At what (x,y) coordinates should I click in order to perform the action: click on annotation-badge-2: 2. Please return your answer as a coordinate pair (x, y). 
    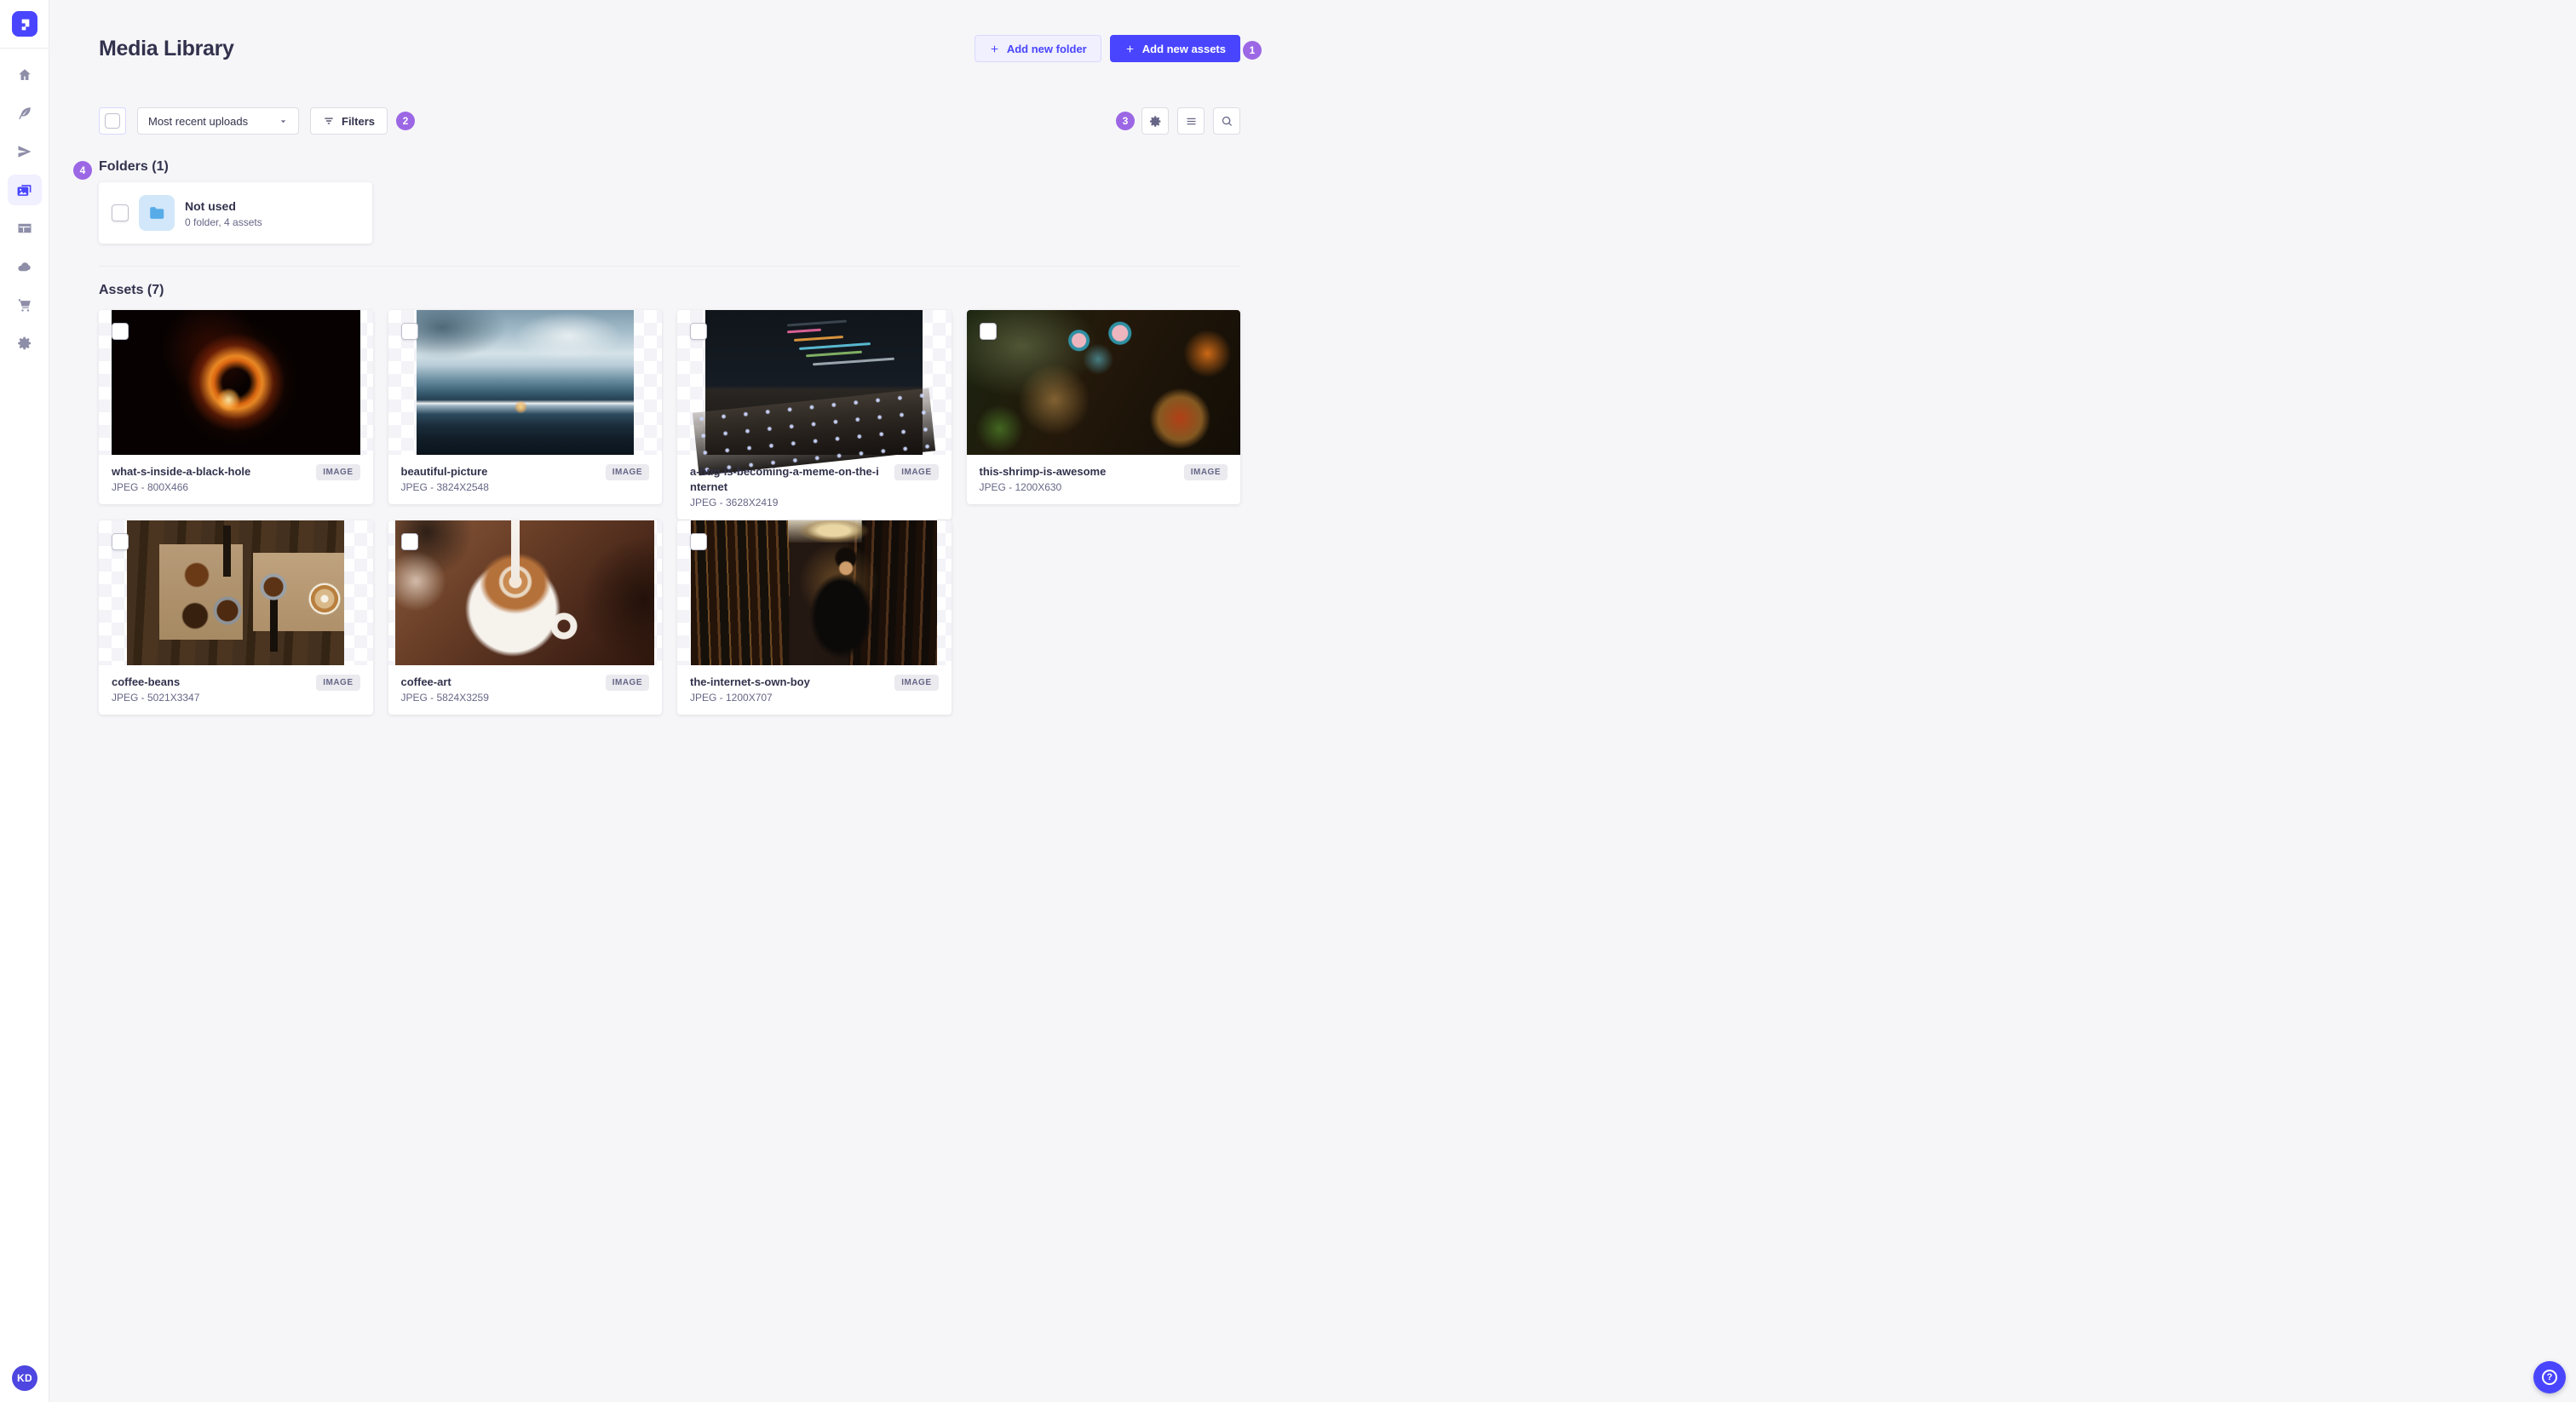
    Looking at the image, I should click on (405, 121).